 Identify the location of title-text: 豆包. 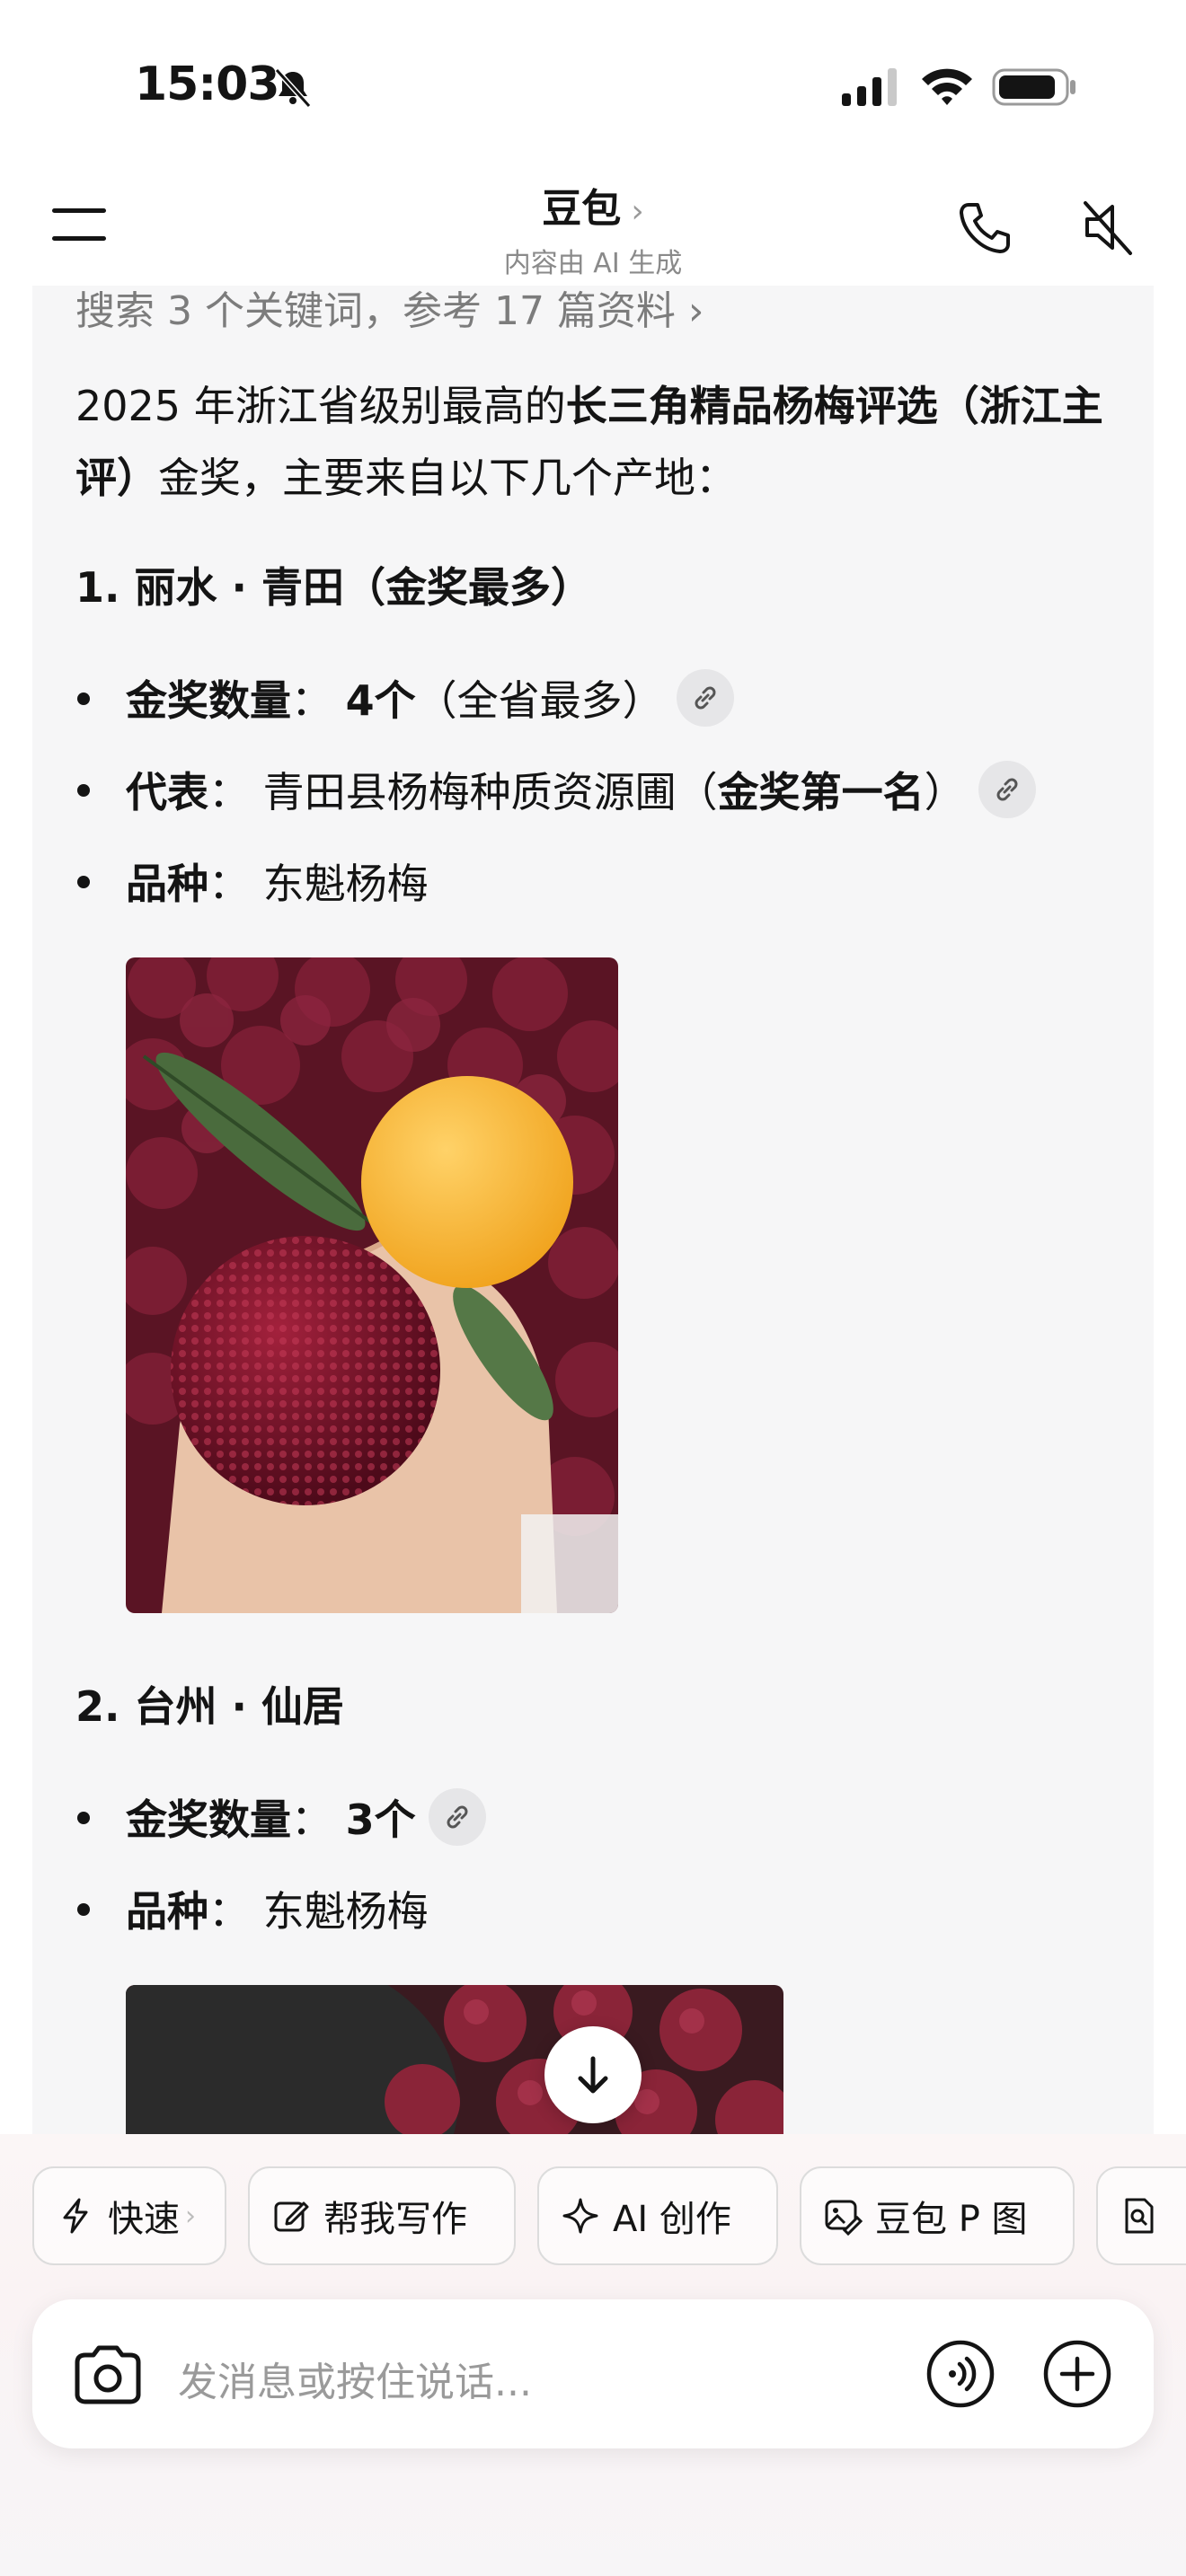
(582, 209).